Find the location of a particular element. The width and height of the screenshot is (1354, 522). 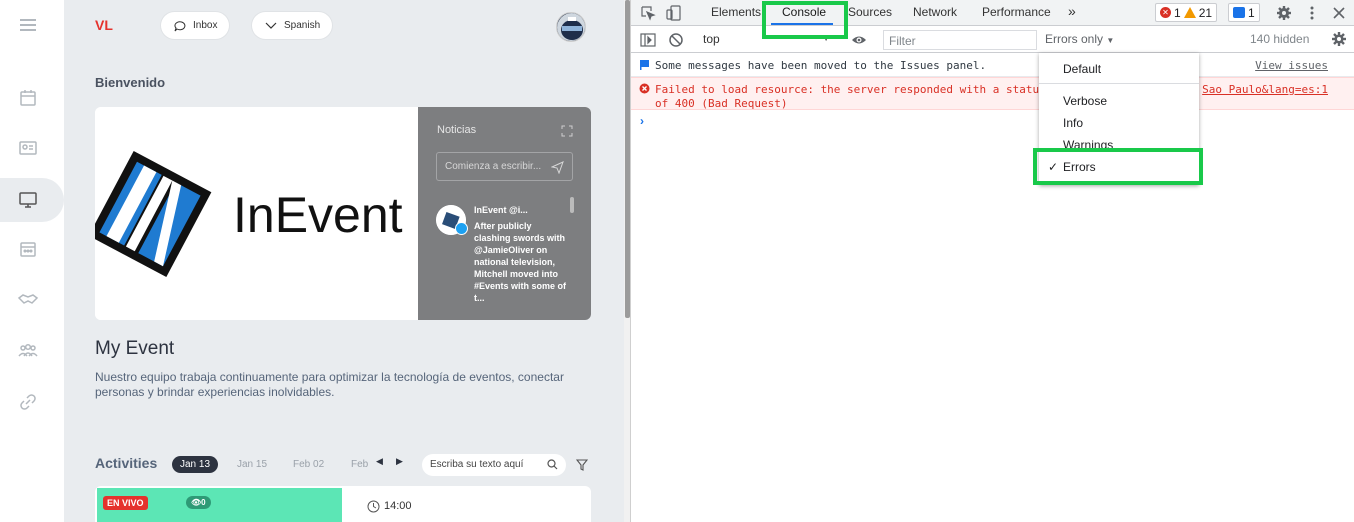

console-prompt: › is located at coordinates (642, 121).